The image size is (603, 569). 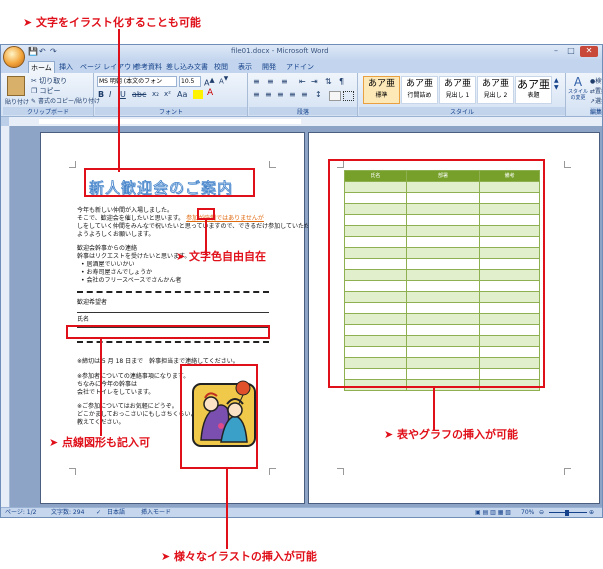 What do you see at coordinates (167, 94) in the screenshot?
I see `superscript-icon: x²` at bounding box center [167, 94].